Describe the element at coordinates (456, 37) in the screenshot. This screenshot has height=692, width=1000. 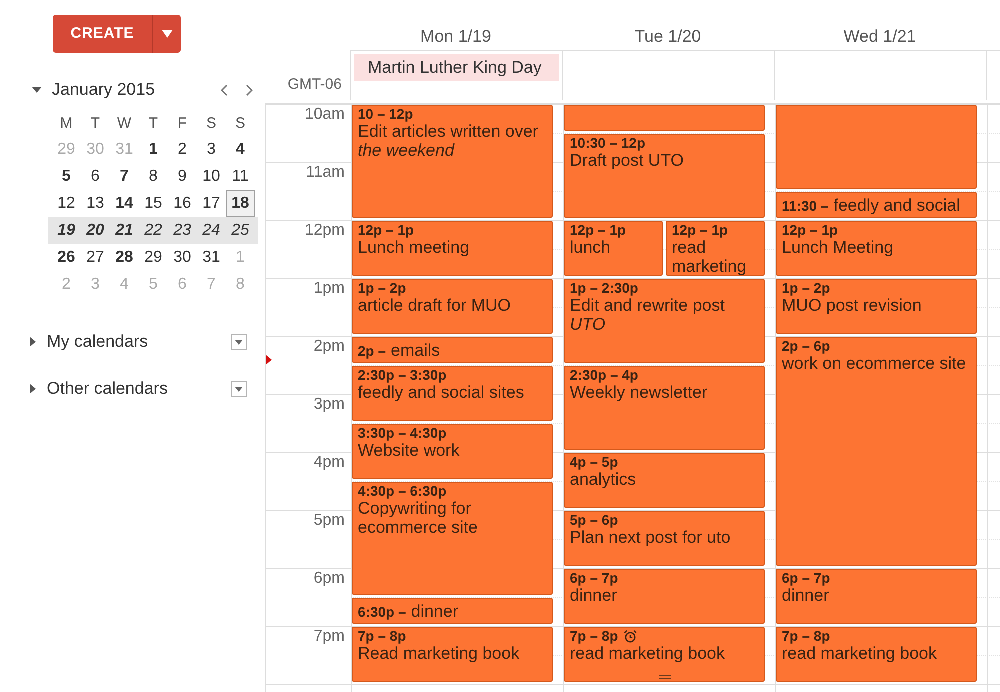
I see `day-header: Mon 1/19` at that location.